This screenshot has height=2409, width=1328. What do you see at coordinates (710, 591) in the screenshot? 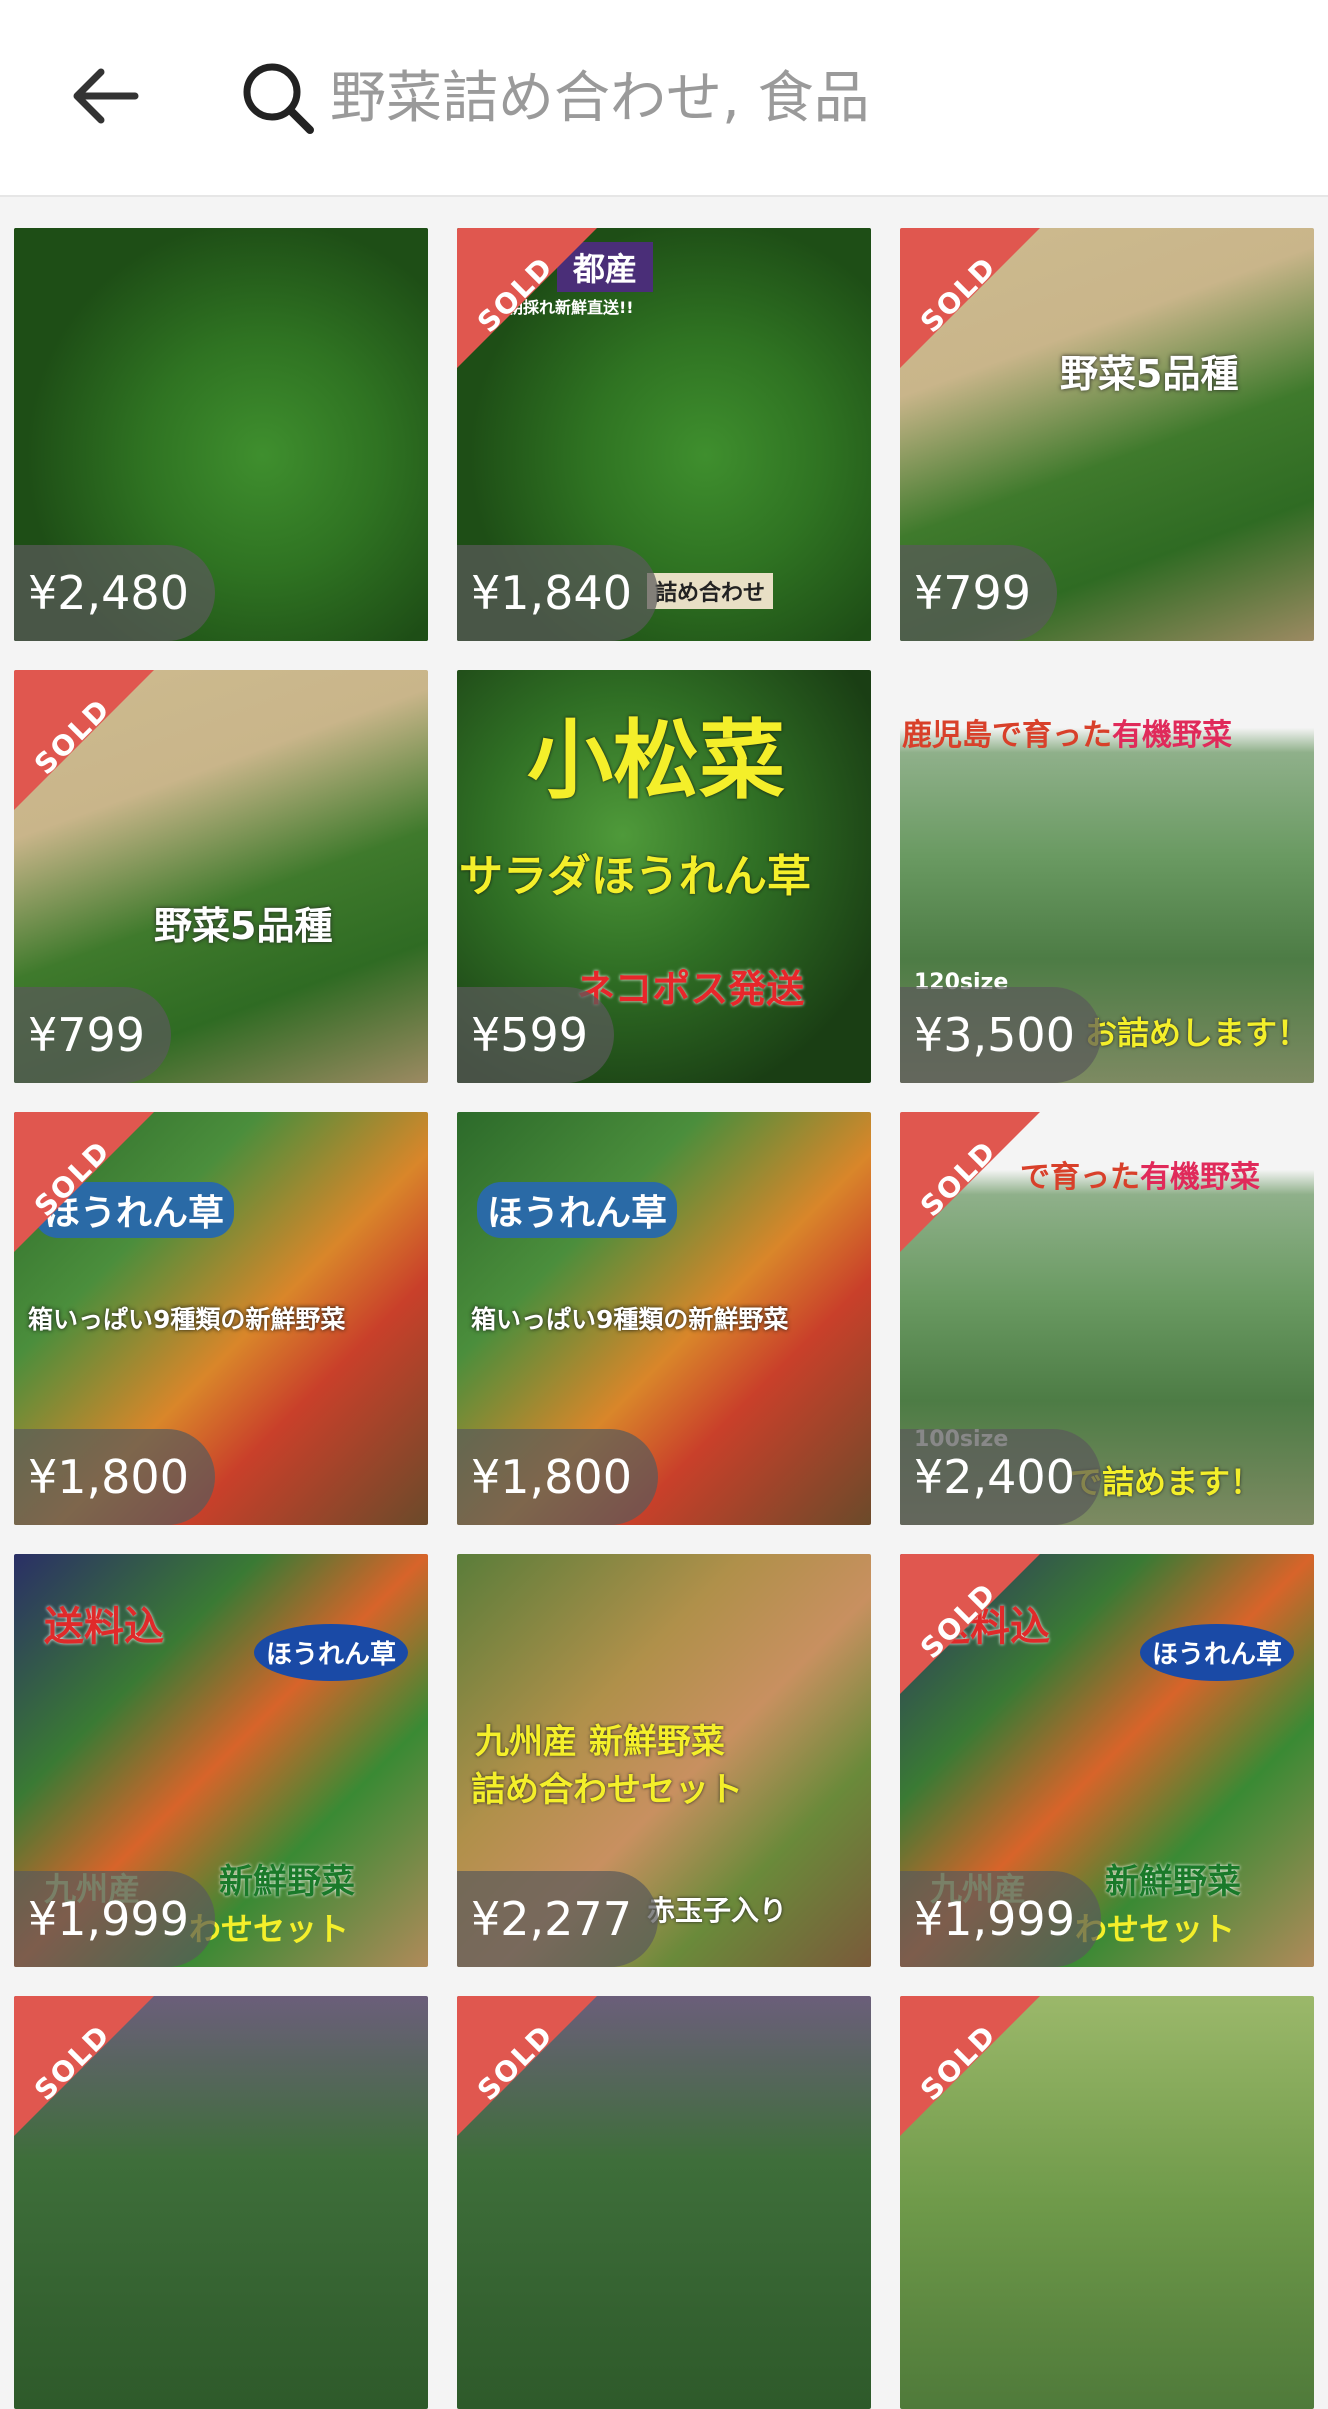
I see `image-text: 詰め合わせ` at bounding box center [710, 591].